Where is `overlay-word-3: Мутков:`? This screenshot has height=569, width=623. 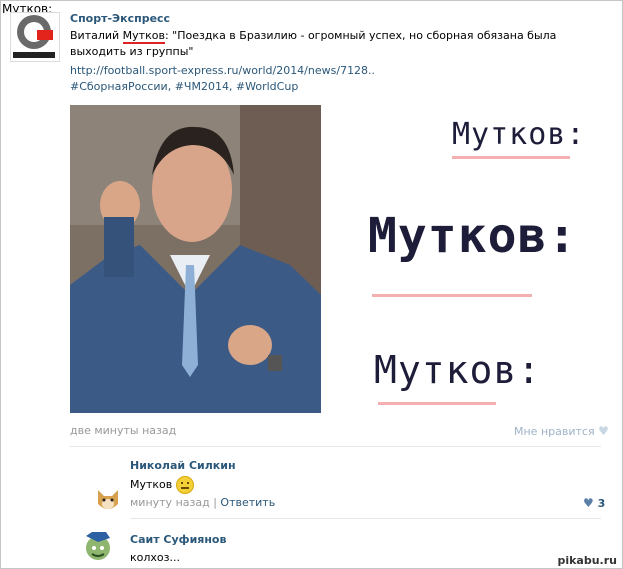
overlay-word-3: Мутков: is located at coordinates (458, 370).